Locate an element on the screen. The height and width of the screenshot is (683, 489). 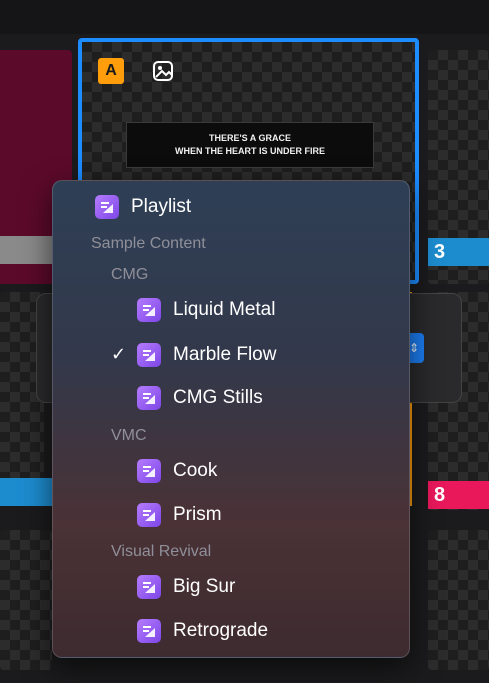
slide-thumbnail-right-bottom is located at coordinates (458, 600).